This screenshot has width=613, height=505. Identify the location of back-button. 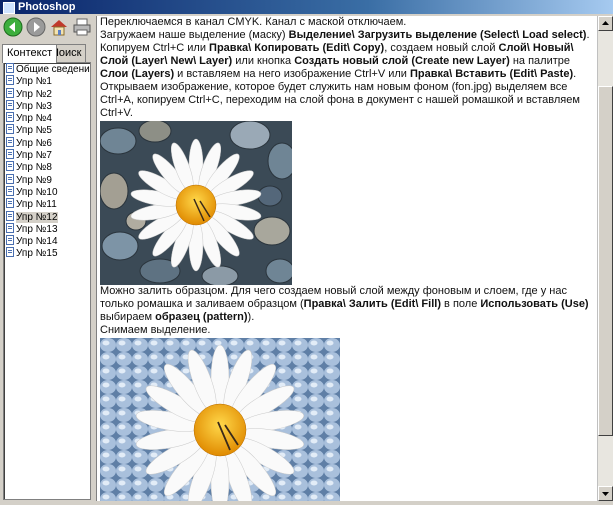
(13, 27).